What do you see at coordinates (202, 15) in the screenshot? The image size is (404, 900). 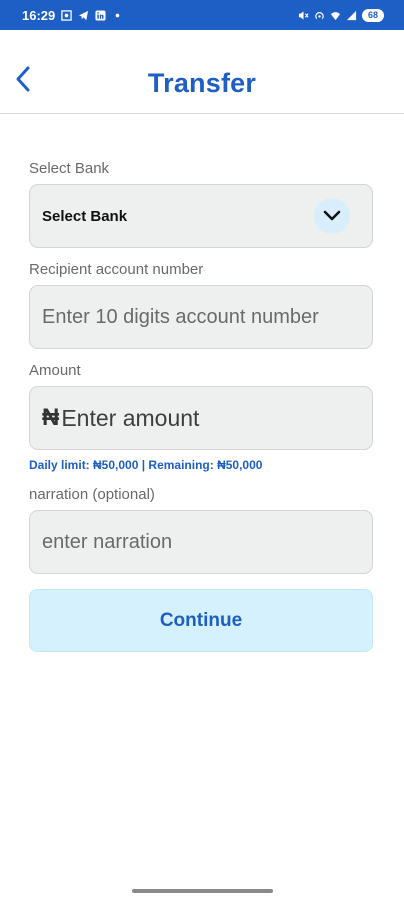 I see `status-bar: 16:29 68` at bounding box center [202, 15].